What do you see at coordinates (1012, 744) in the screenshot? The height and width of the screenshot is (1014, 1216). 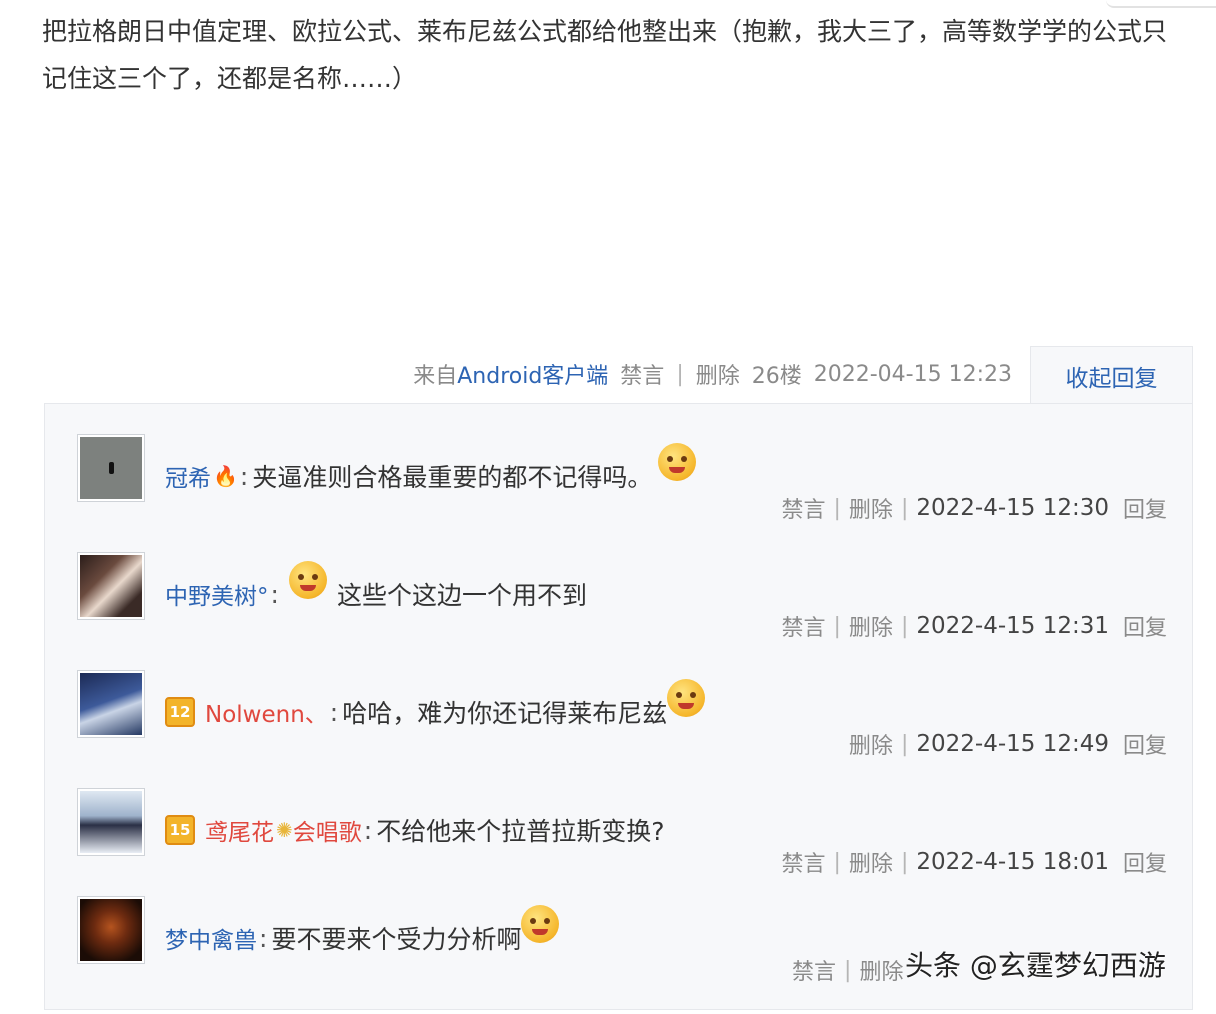 I see `reply-date: 2022-4-15 12:49` at bounding box center [1012, 744].